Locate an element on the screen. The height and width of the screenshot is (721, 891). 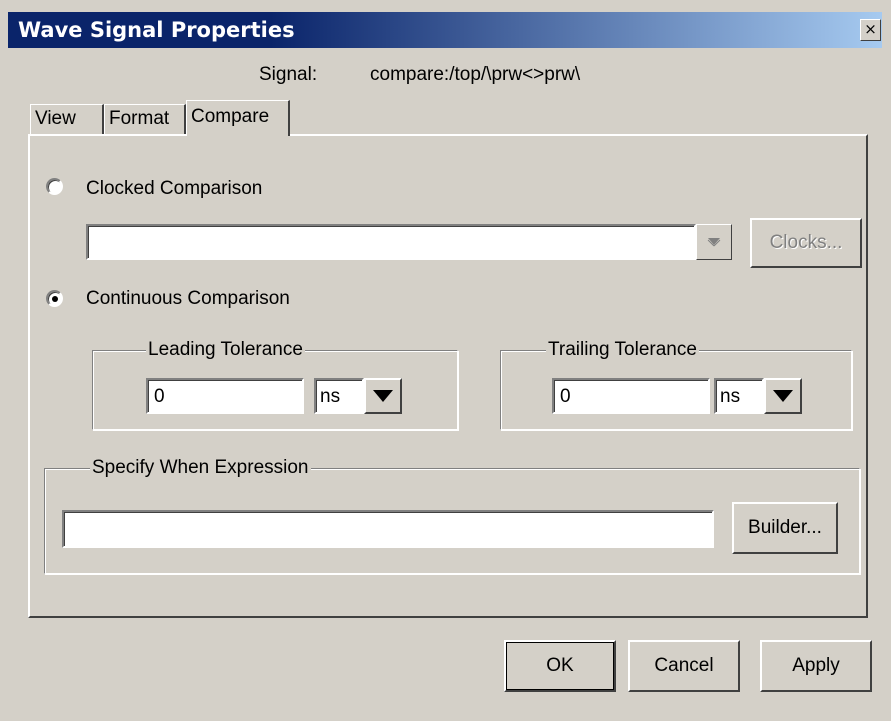
tab-compare: Compare is located at coordinates (238, 118).